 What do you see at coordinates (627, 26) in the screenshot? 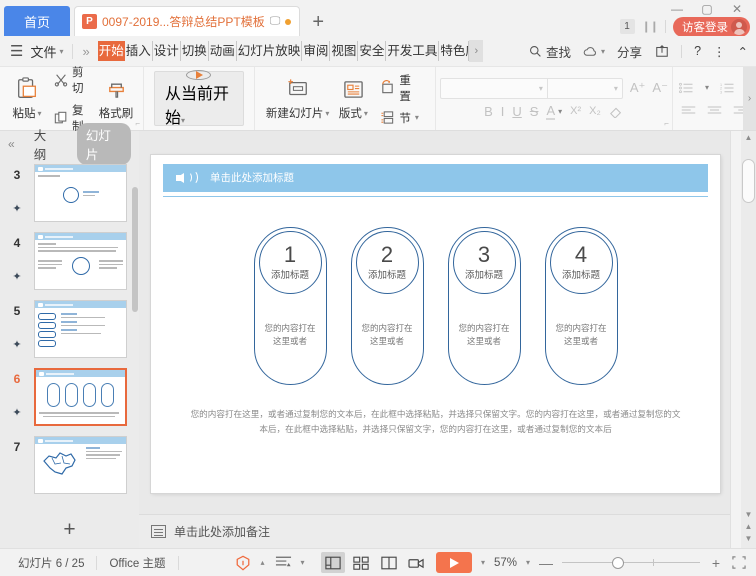
I see `tab-count-badge: 1` at bounding box center [627, 26].